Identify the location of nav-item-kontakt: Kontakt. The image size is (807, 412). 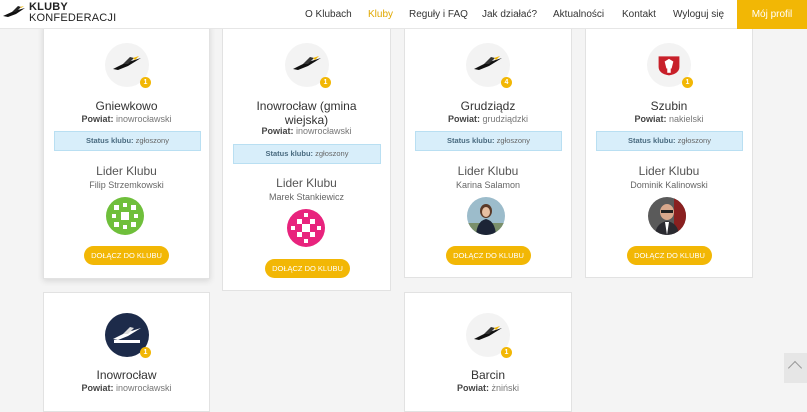
(639, 14).